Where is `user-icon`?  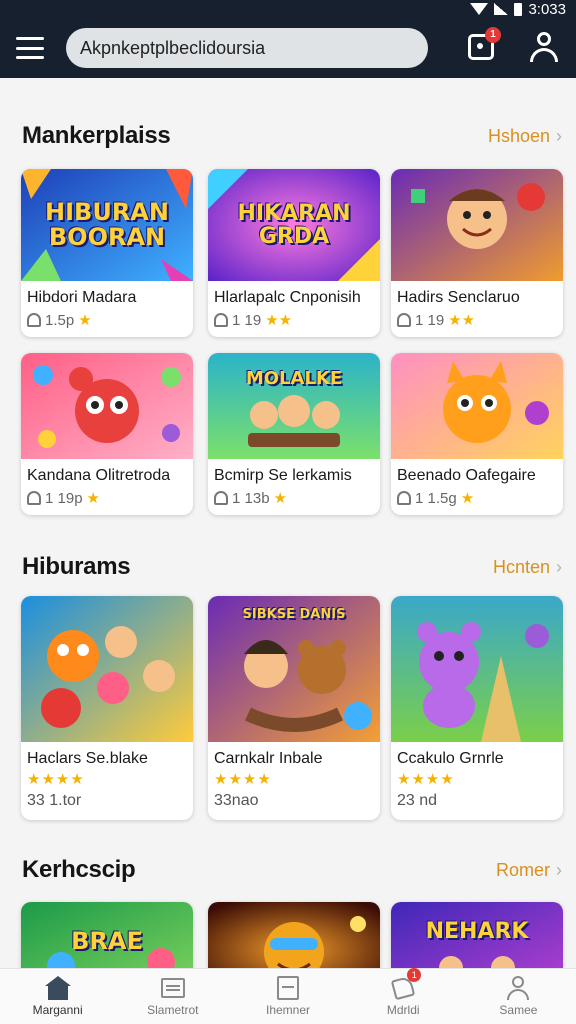
user-icon is located at coordinates (544, 48).